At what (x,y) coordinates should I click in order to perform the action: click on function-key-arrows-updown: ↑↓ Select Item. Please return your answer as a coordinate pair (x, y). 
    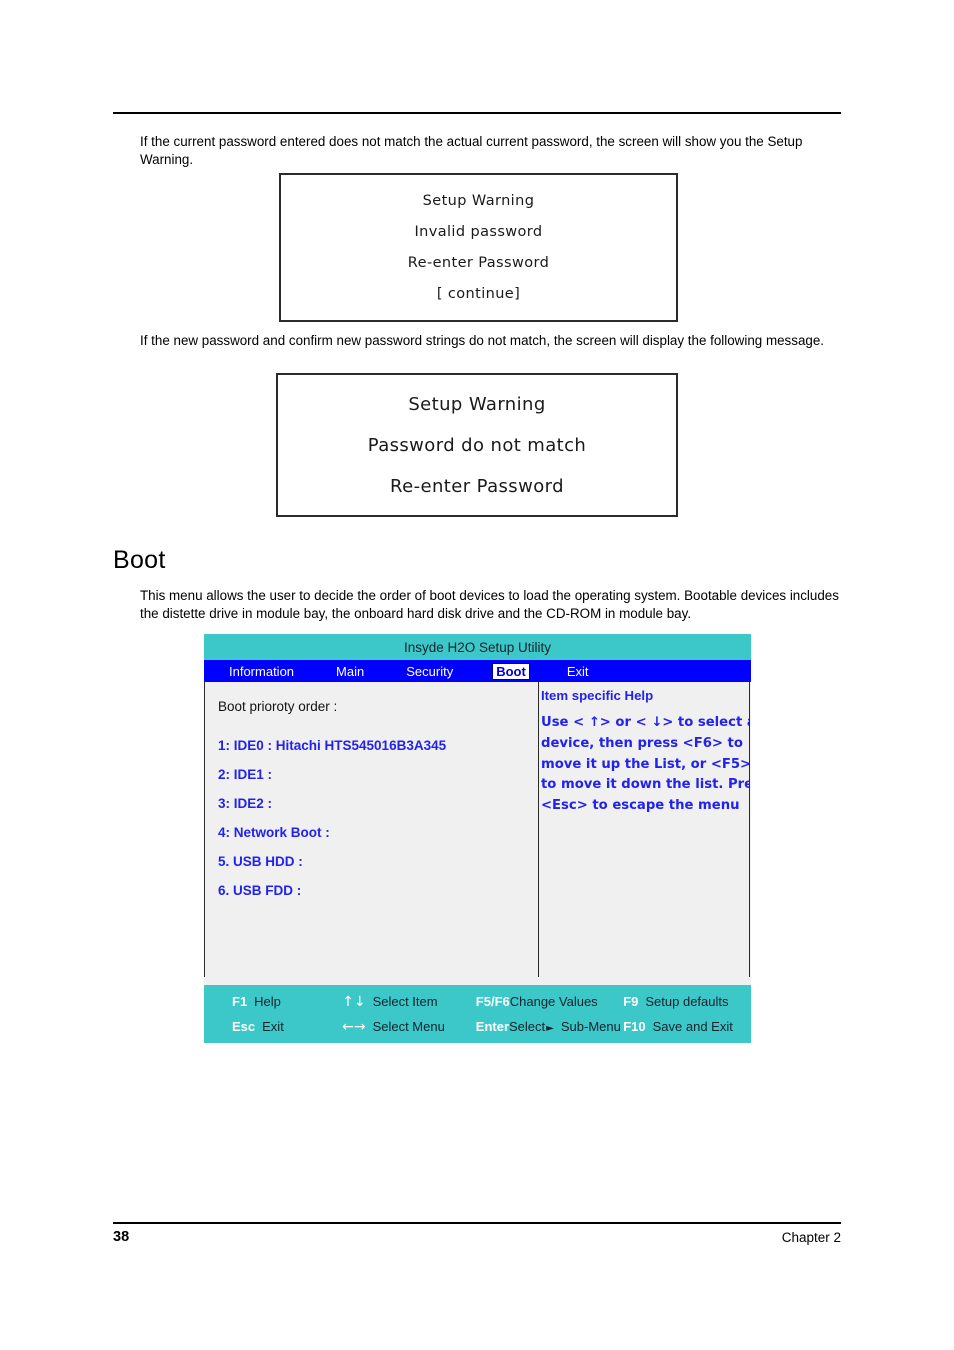
    Looking at the image, I should click on (409, 1002).